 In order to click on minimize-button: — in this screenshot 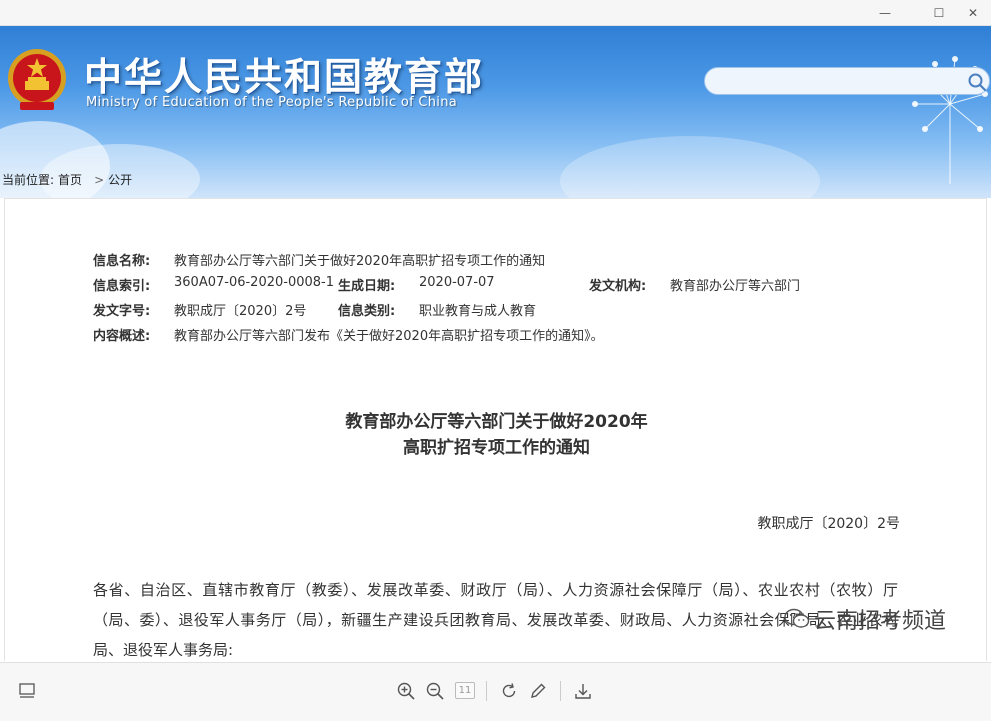, I will do `click(885, 13)`.